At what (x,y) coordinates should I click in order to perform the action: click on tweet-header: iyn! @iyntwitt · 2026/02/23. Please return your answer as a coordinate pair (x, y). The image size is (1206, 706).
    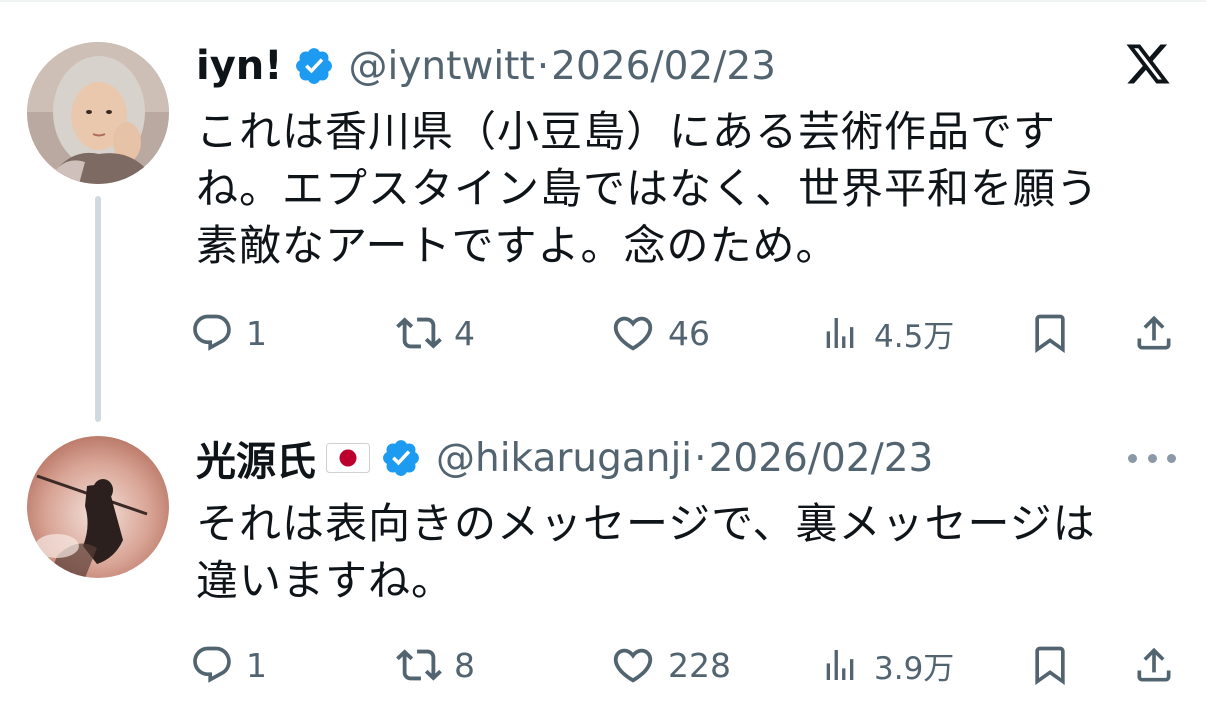
    Looking at the image, I should click on (486, 66).